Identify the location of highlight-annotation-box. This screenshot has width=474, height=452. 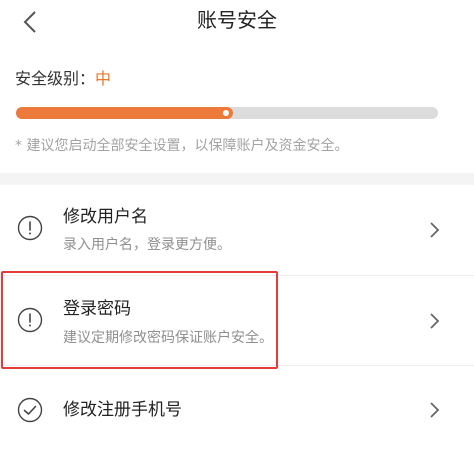
(139, 320).